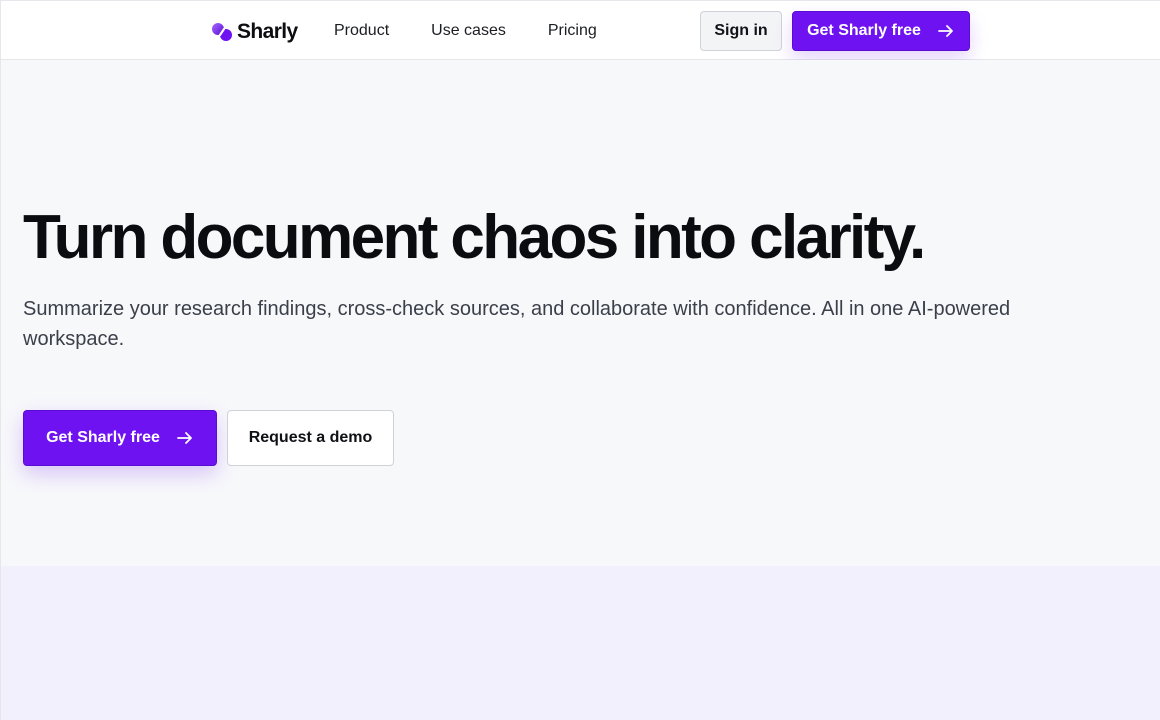 The image size is (1160, 720). I want to click on main-nav: Product Use cases Pricing, so click(465, 31).